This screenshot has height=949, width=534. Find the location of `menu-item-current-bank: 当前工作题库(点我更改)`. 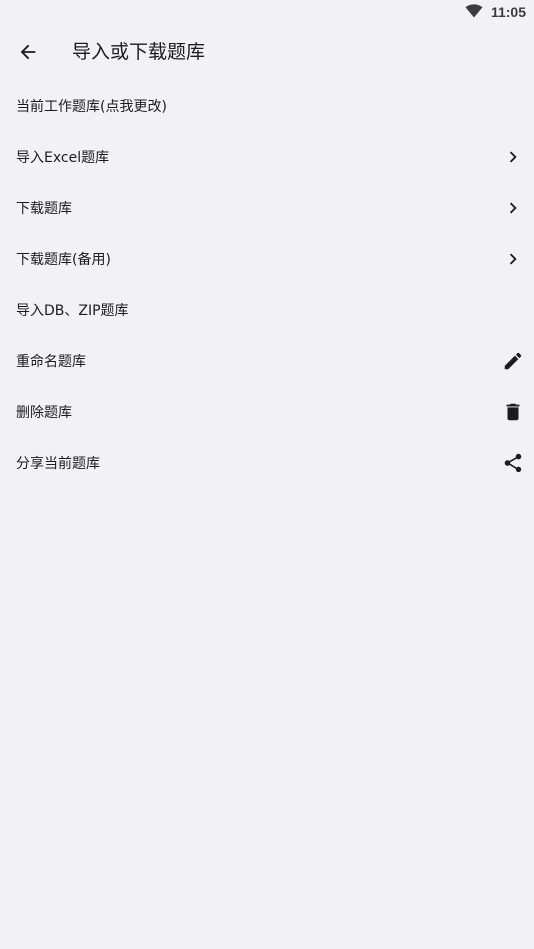

menu-item-current-bank: 当前工作题库(点我更改) is located at coordinates (267, 105).